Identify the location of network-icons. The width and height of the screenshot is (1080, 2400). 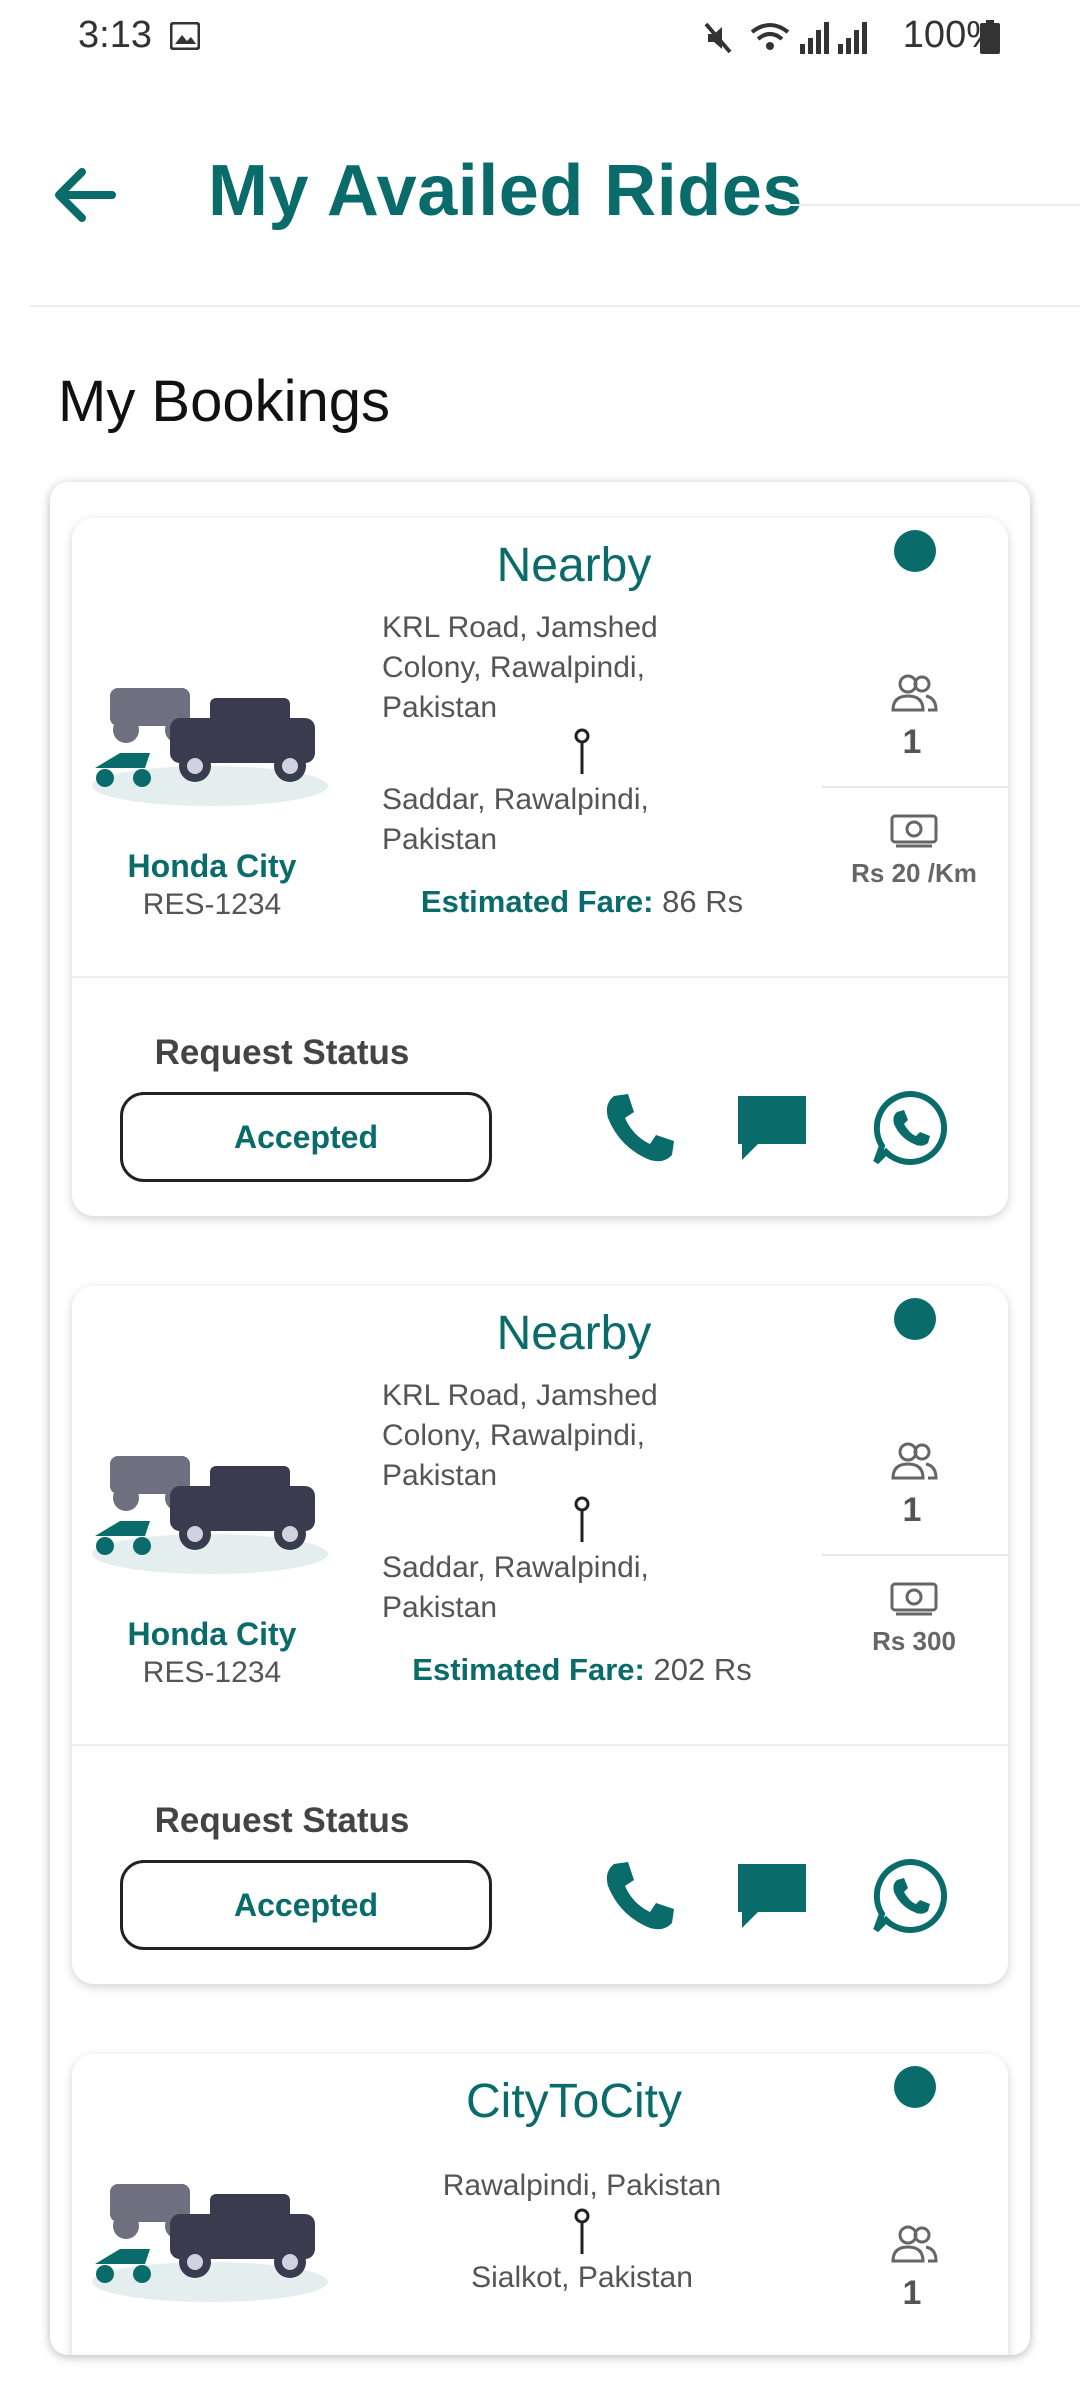
(785, 38).